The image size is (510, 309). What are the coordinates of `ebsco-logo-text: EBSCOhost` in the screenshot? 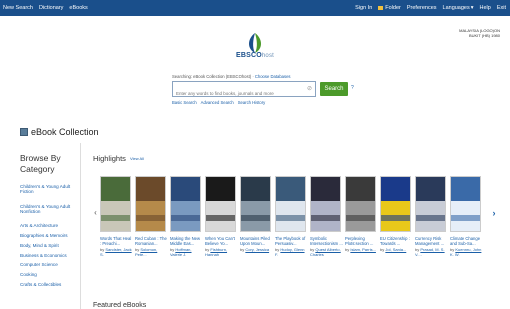 It's located at (255, 55).